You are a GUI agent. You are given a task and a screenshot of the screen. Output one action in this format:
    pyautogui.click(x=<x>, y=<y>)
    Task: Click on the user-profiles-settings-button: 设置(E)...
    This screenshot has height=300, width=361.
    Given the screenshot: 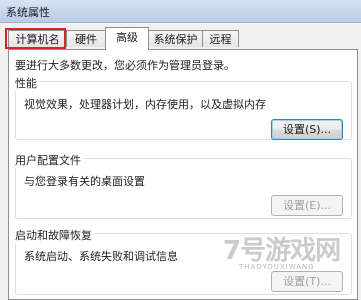 What is the action you would take?
    pyautogui.click(x=307, y=205)
    